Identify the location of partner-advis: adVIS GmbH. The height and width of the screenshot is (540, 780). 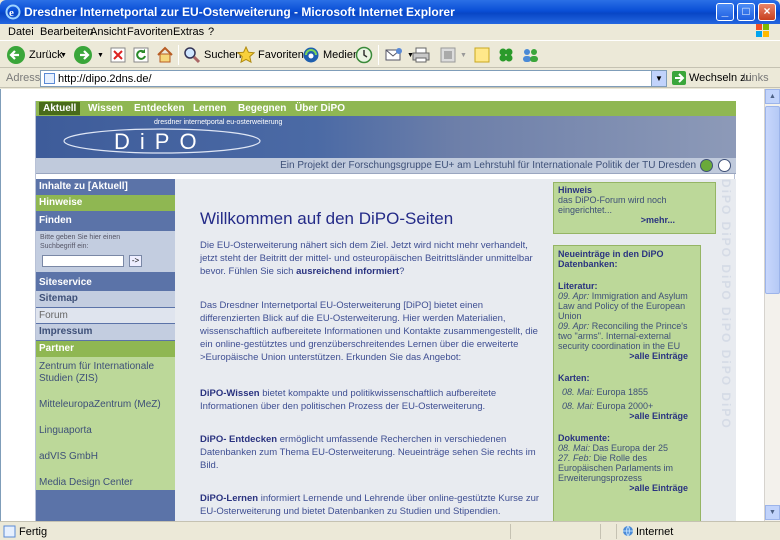
(68, 456).